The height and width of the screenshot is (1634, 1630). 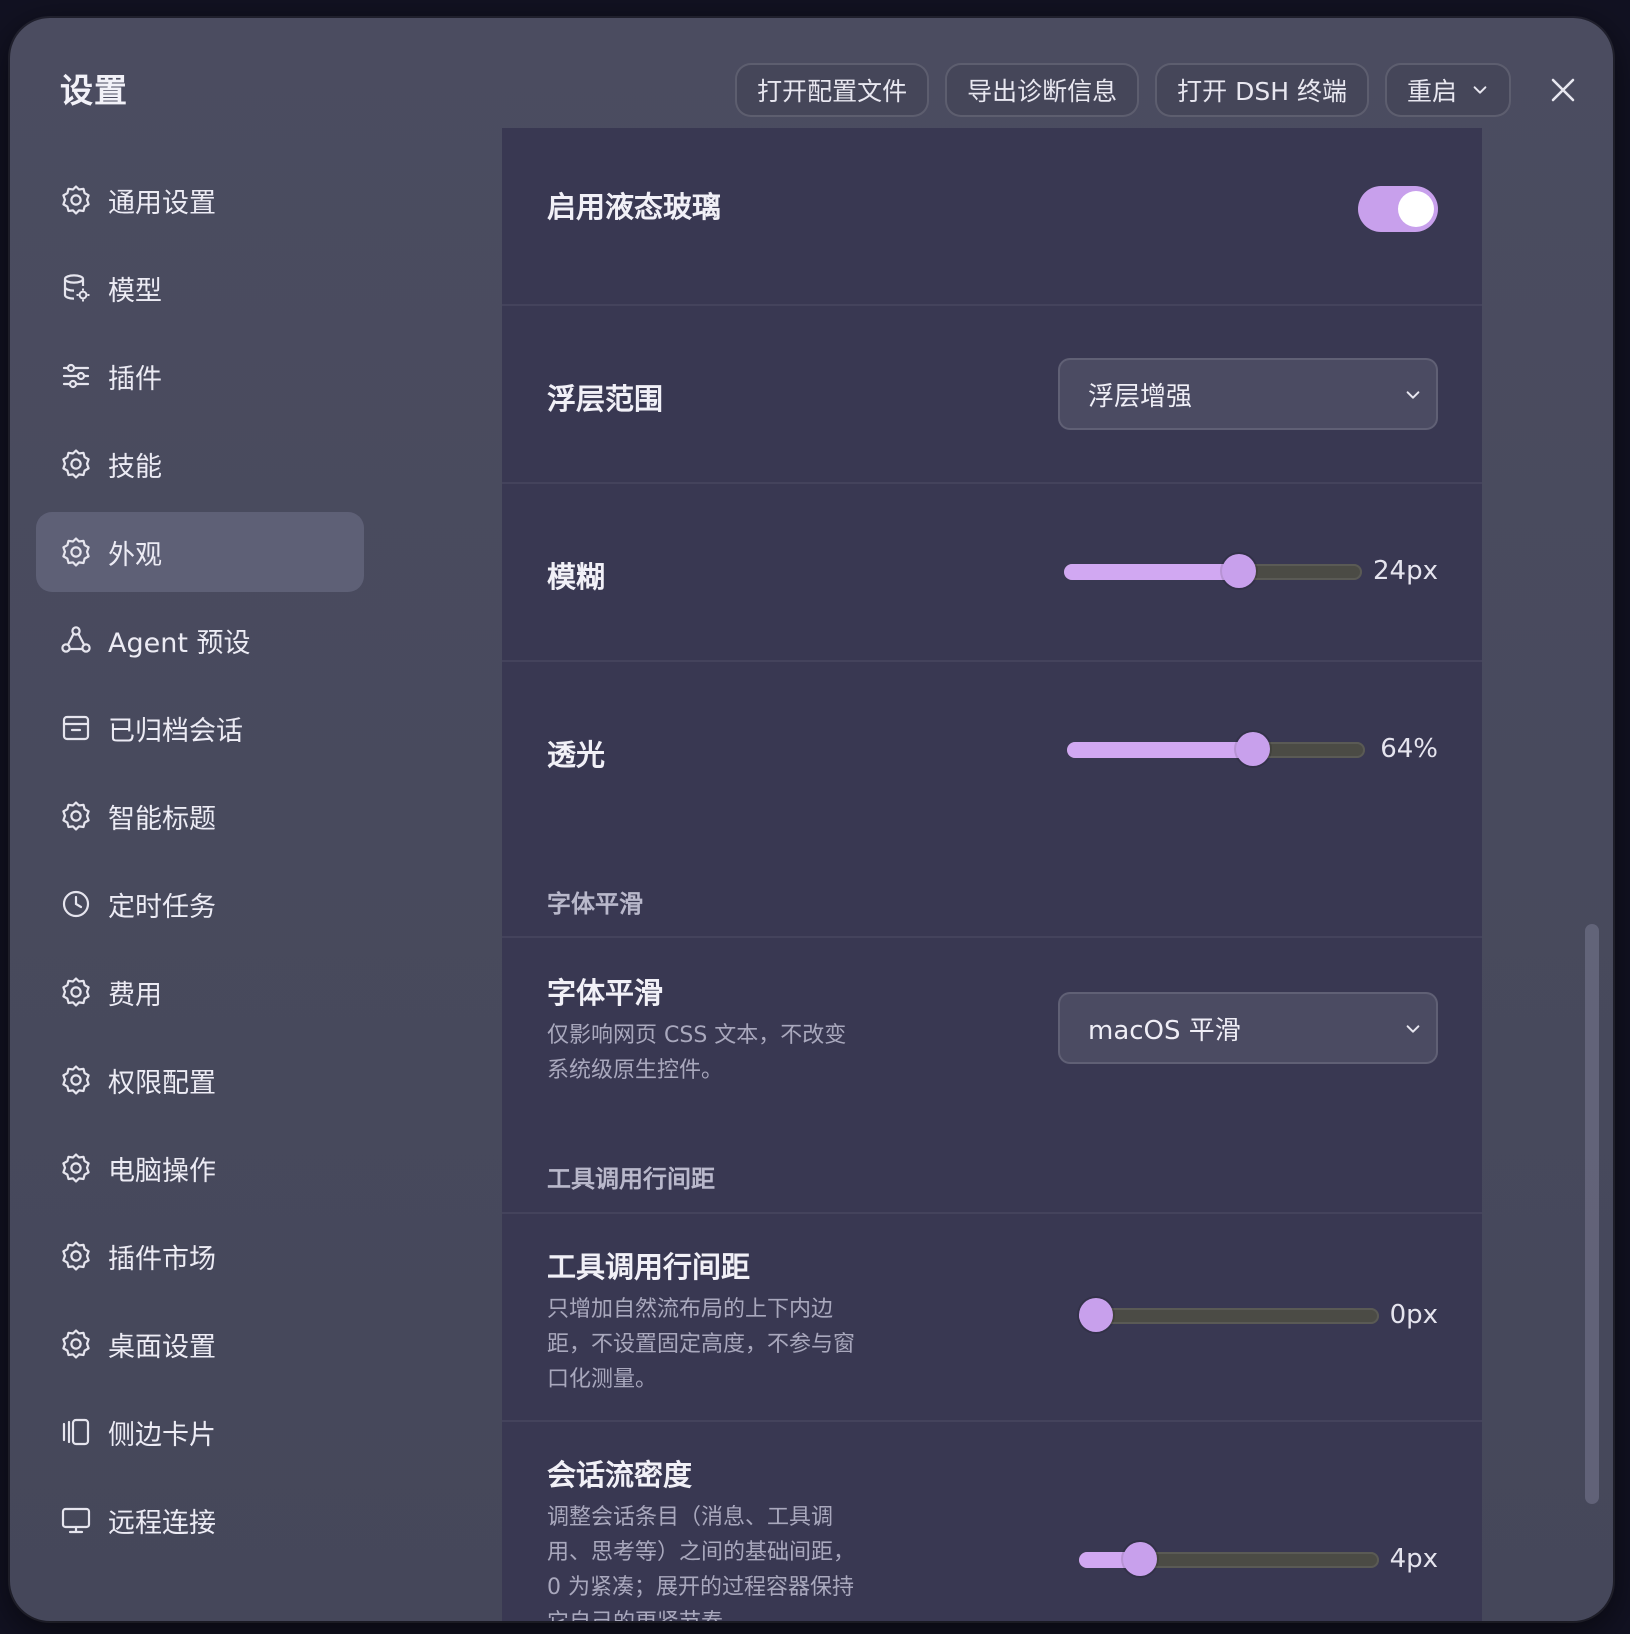 What do you see at coordinates (605, 993) in the screenshot?
I see `font-smoothing-label: 字体平滑` at bounding box center [605, 993].